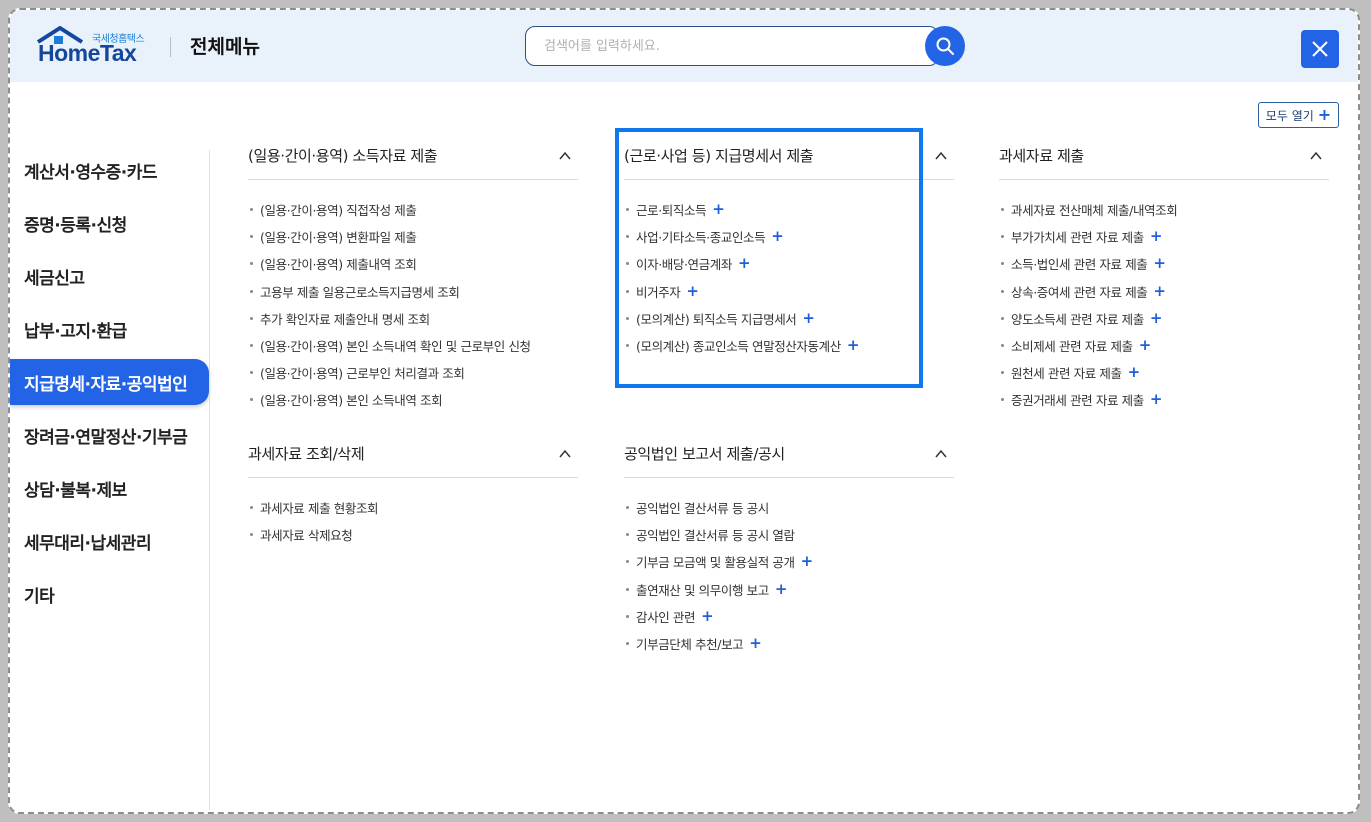  What do you see at coordinates (789, 643) in the screenshot?
I see `menu-item: 기부금단체 추천/보고 +` at bounding box center [789, 643].